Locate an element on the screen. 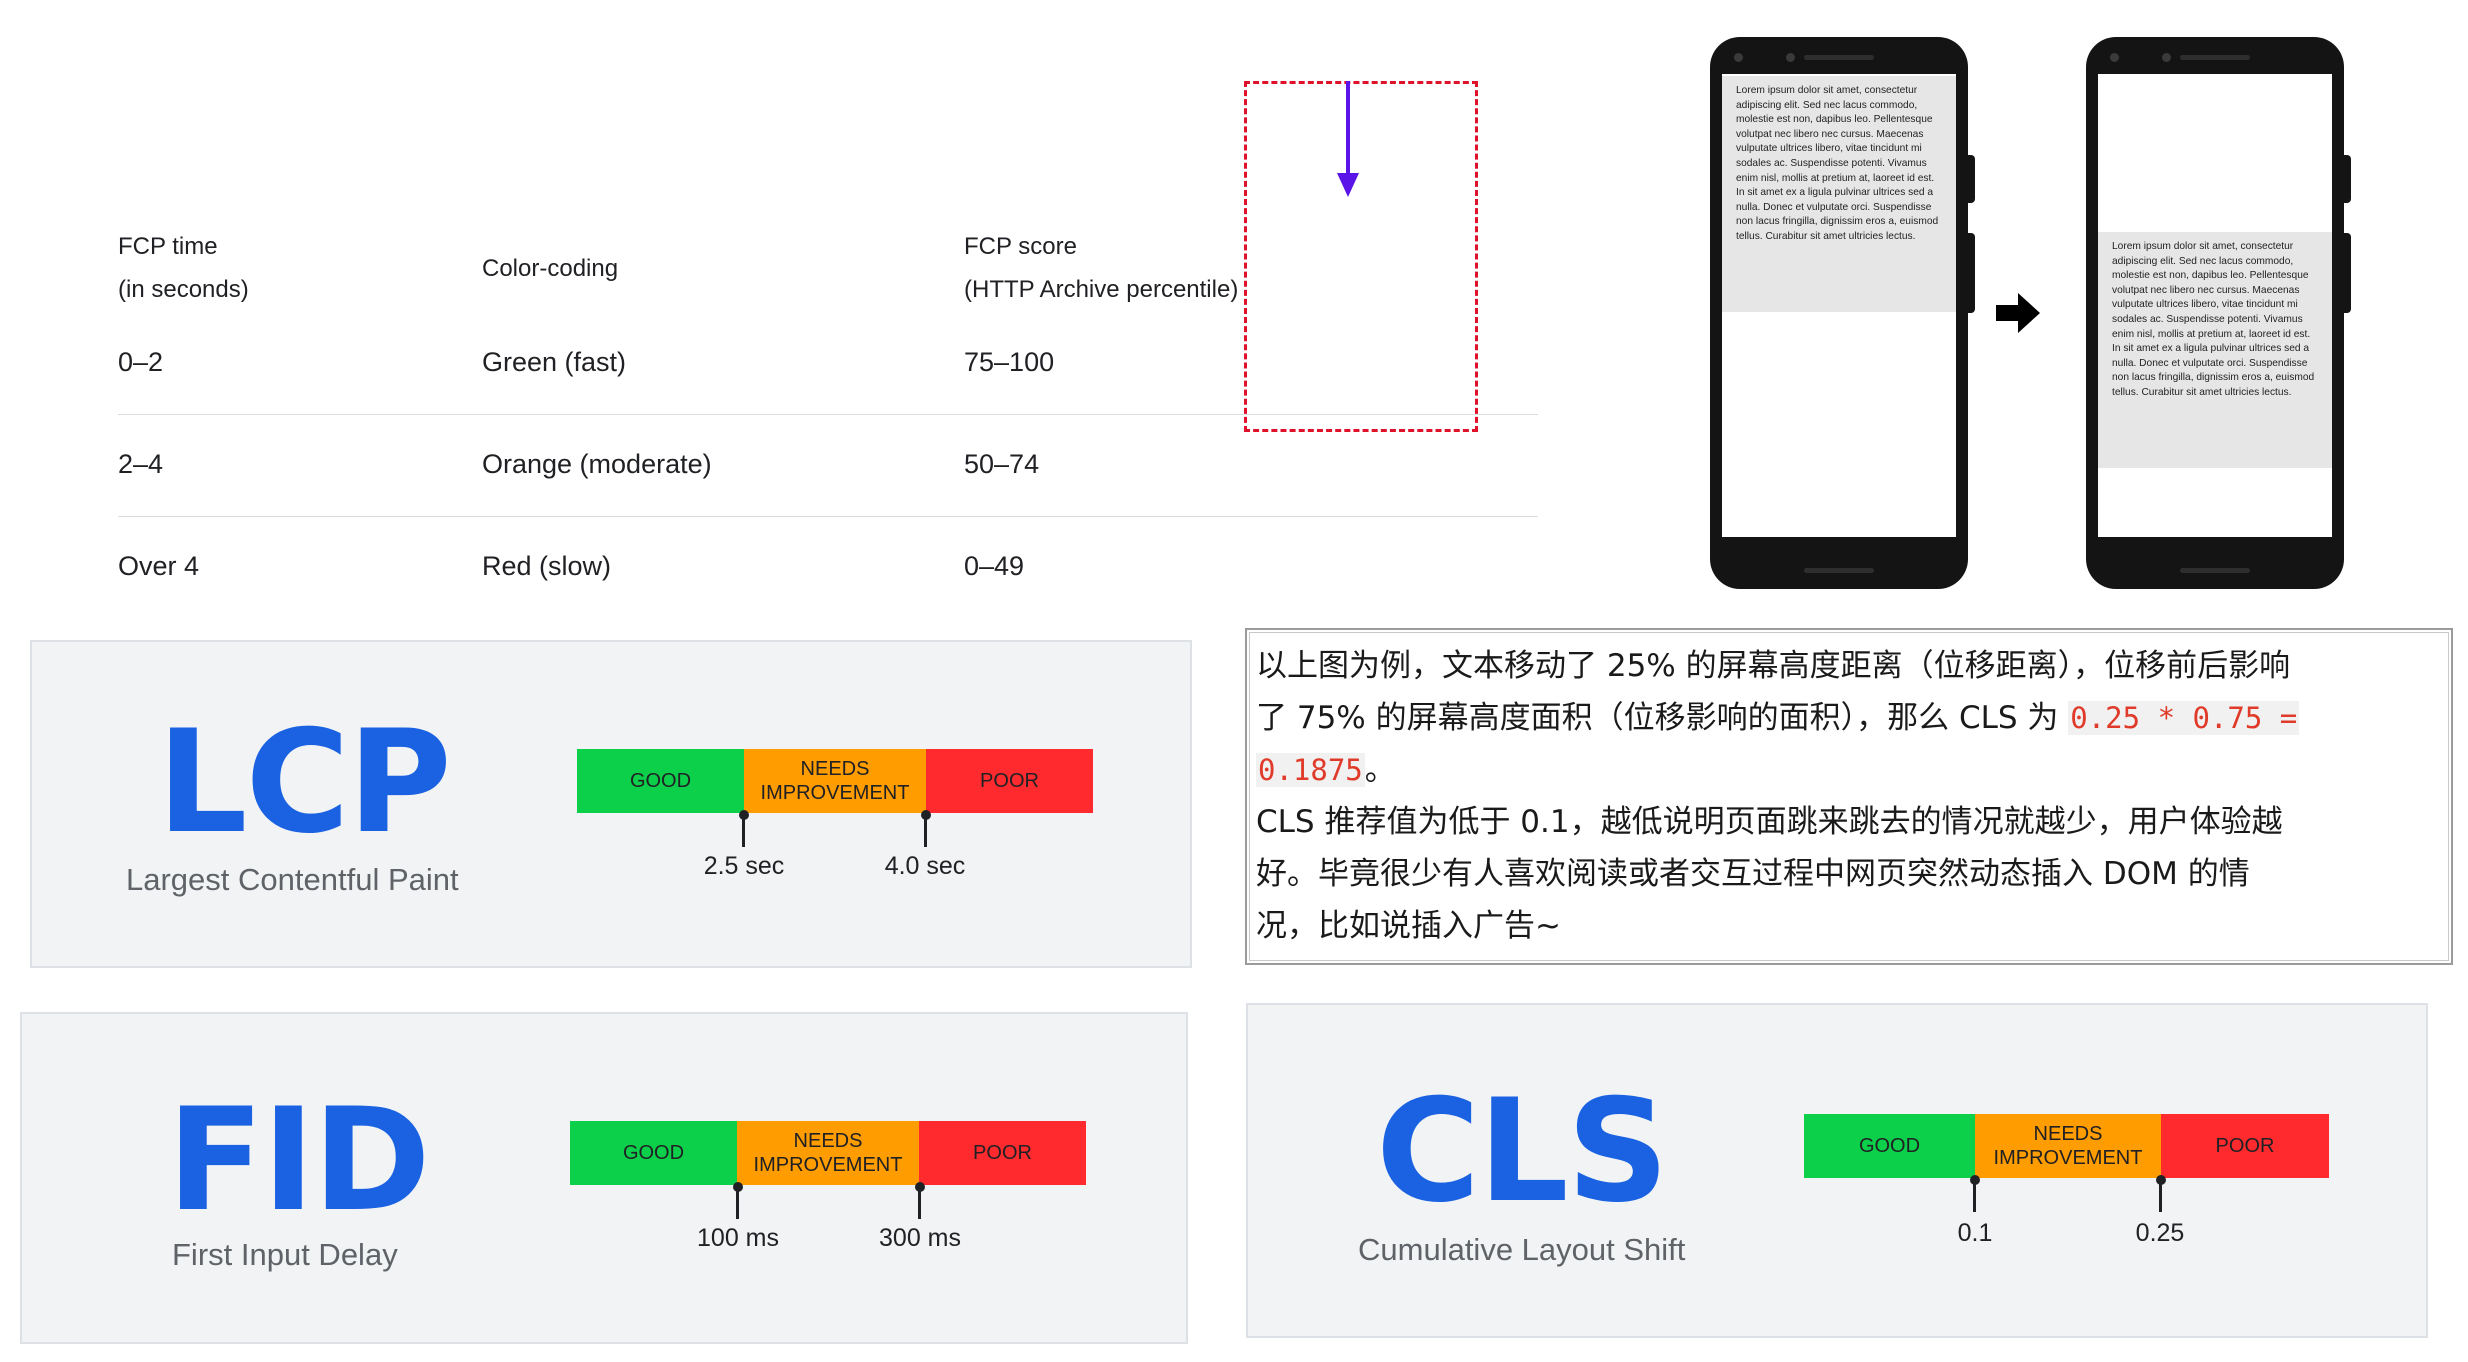 The image size is (2468, 1362). note-line: 好。毕竟很少有人喜欢阅读或者交互过程中网页突然动态插入 DOM 的情 is located at coordinates (1753, 874).